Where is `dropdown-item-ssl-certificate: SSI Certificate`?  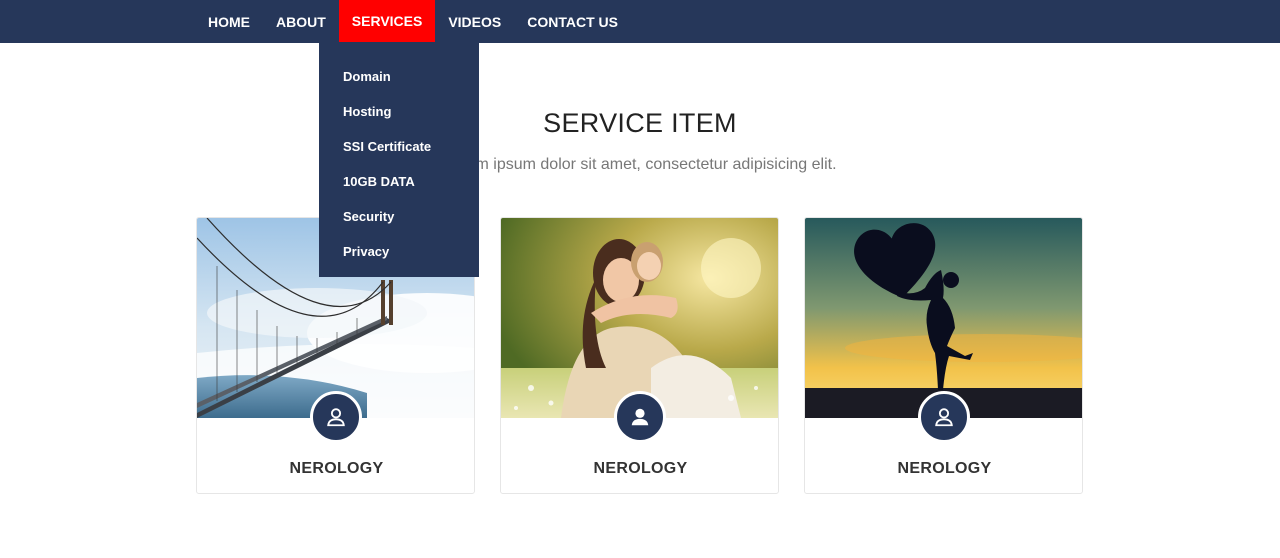
dropdown-item-ssl-certificate: SSI Certificate is located at coordinates (399, 146).